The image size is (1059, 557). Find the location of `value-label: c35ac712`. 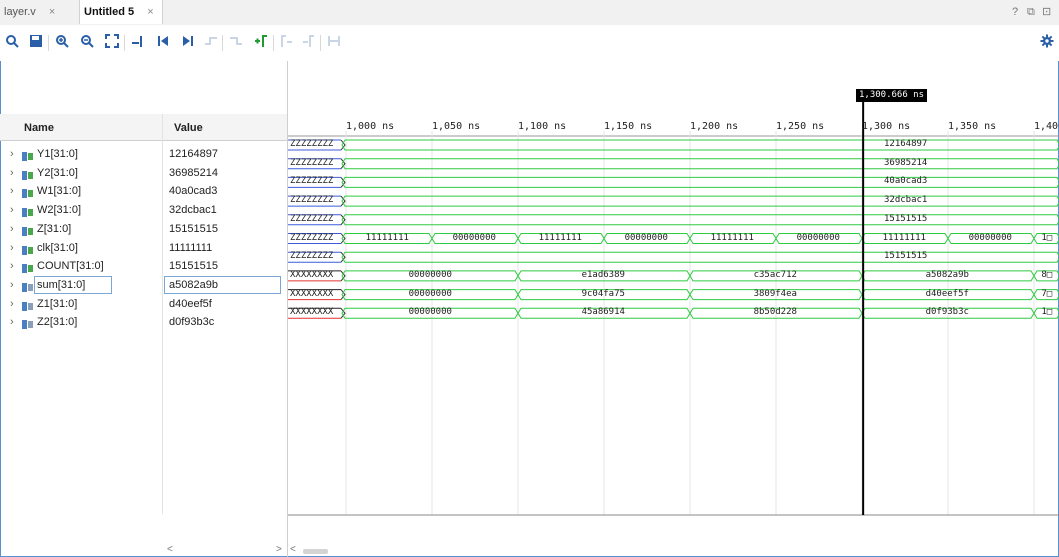

value-label: c35ac712 is located at coordinates (775, 274).